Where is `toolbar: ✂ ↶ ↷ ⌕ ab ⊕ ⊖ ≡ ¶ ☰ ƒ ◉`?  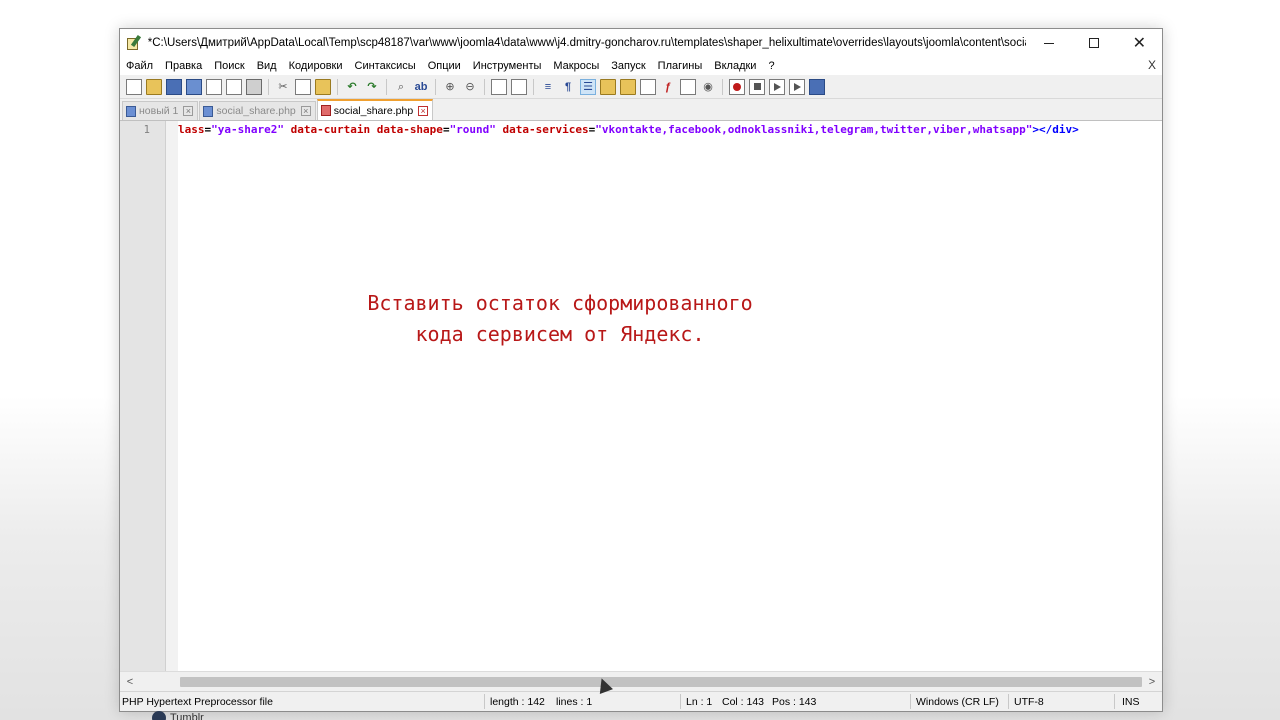
toolbar: ✂ ↶ ↷ ⌕ ab ⊕ ⊖ ≡ ¶ ☰ ƒ ◉ is located at coordinates (641, 87).